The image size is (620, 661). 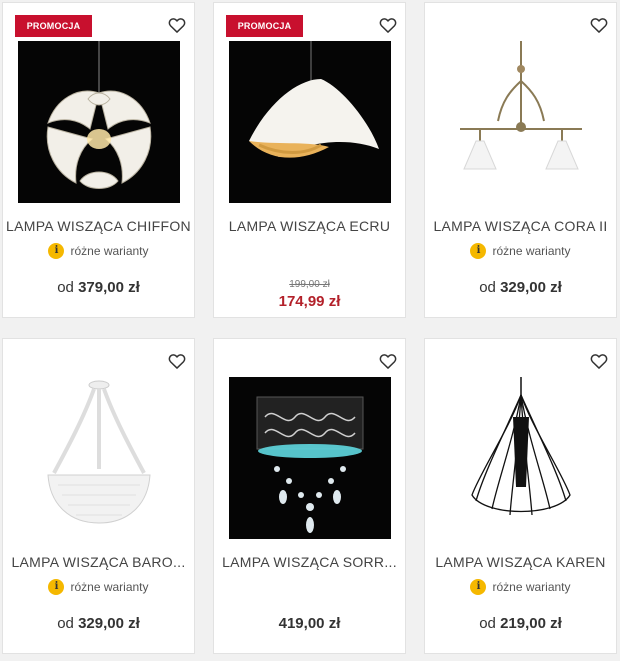 I want to click on product-price: 419,00 zł, so click(x=309, y=623).